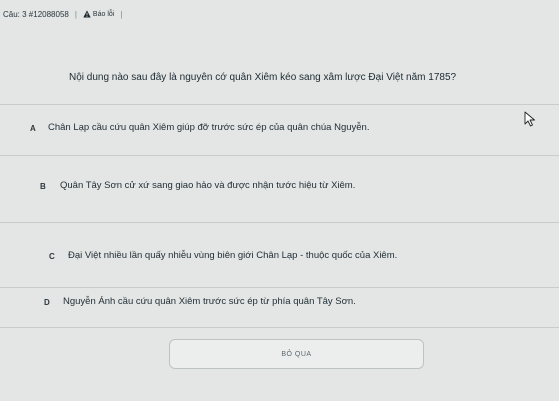 The width and height of the screenshot is (559, 401). I want to click on report-error-label: Báo lỗi, so click(103, 14).